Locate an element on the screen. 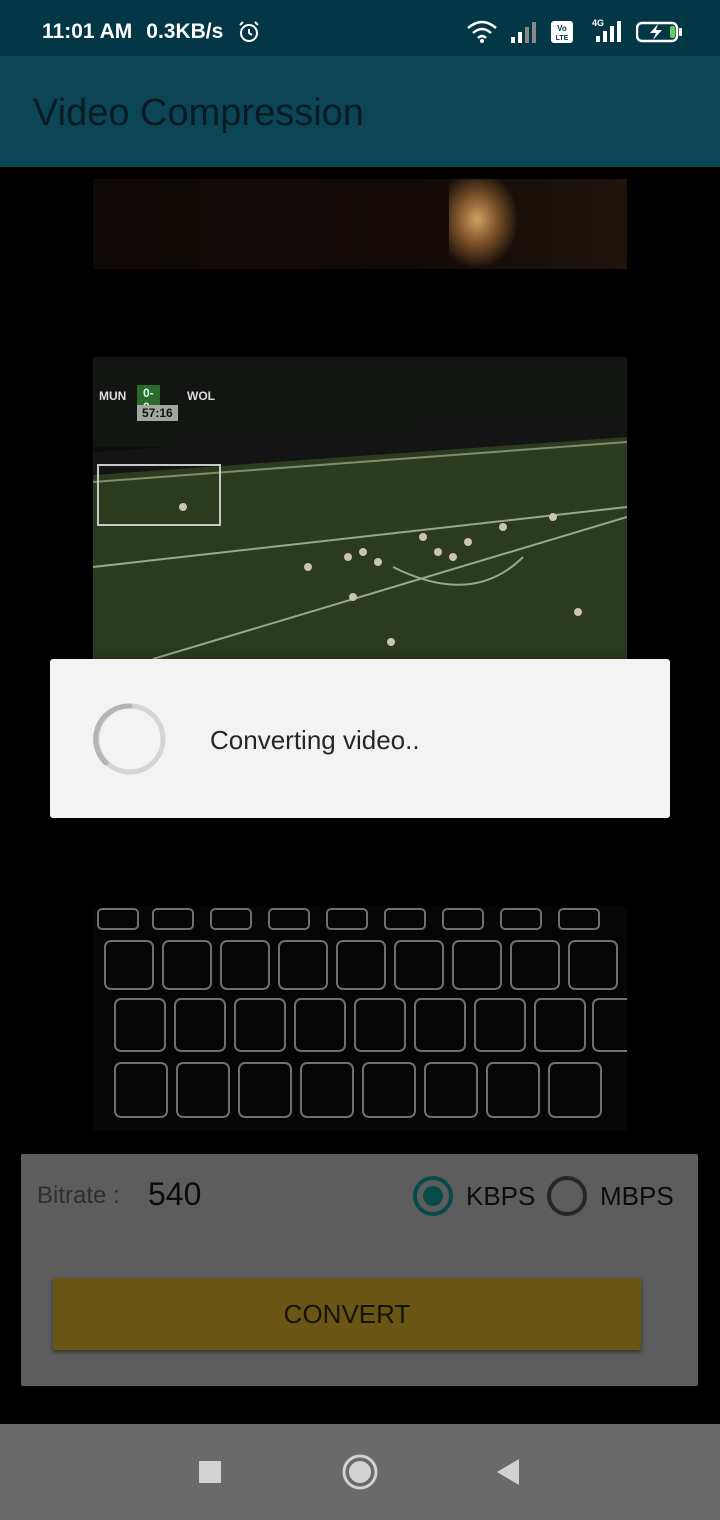  radio-kbps-label: KBPS is located at coordinates (501, 1195).